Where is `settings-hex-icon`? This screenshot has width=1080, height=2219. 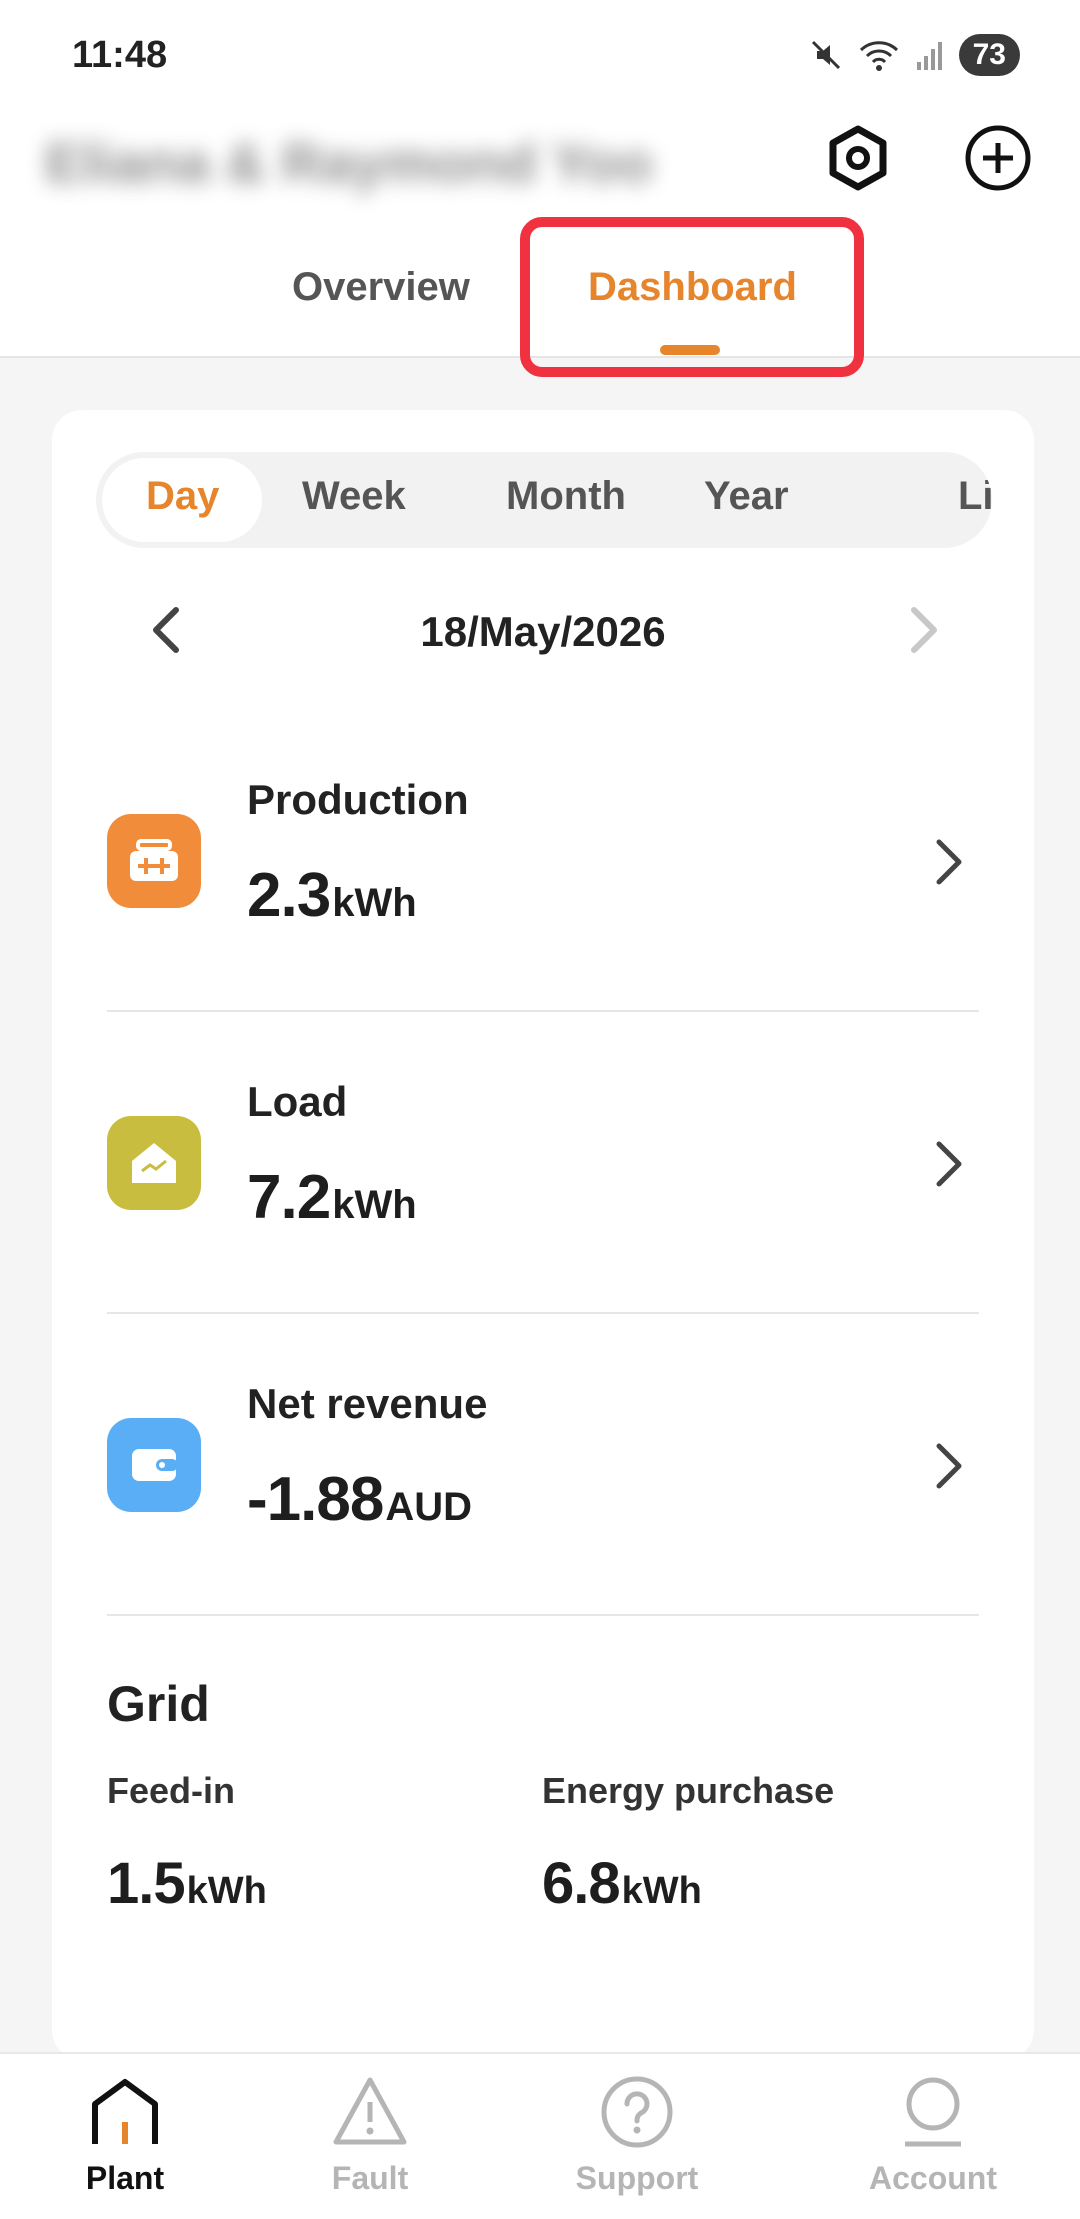
settings-hex-icon is located at coordinates (858, 158).